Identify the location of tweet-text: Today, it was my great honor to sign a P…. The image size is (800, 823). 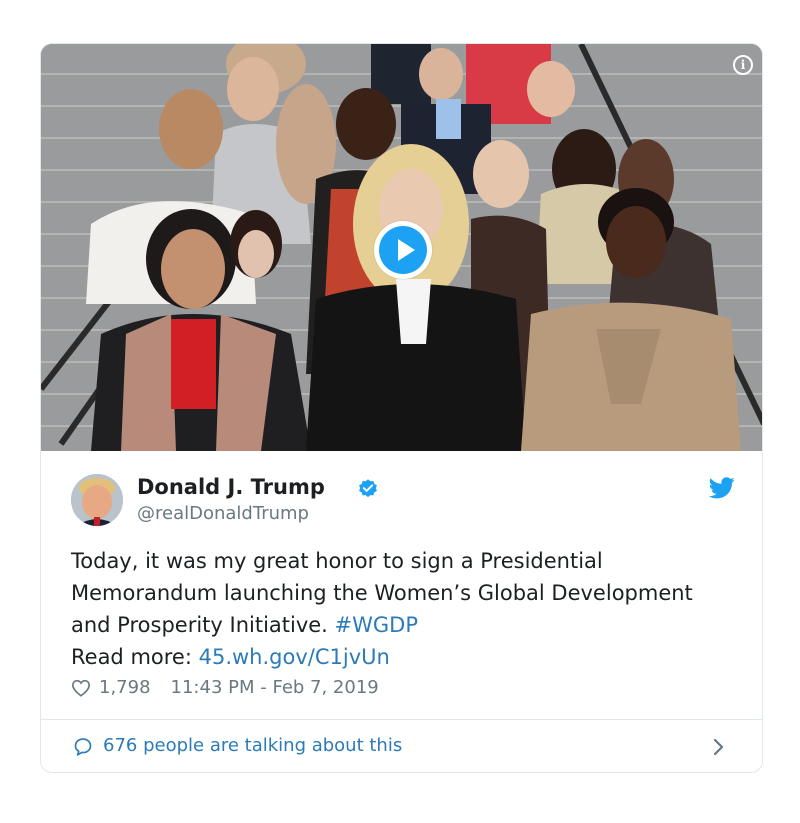
(401, 609).